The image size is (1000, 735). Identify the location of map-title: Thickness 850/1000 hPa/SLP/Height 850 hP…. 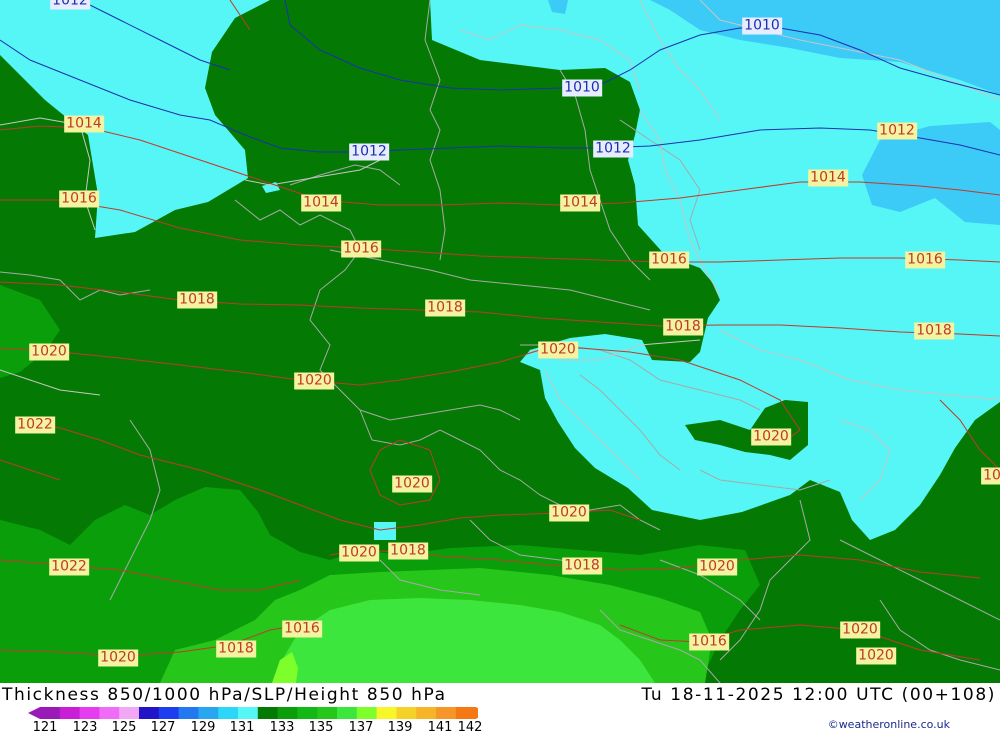
(224, 695).